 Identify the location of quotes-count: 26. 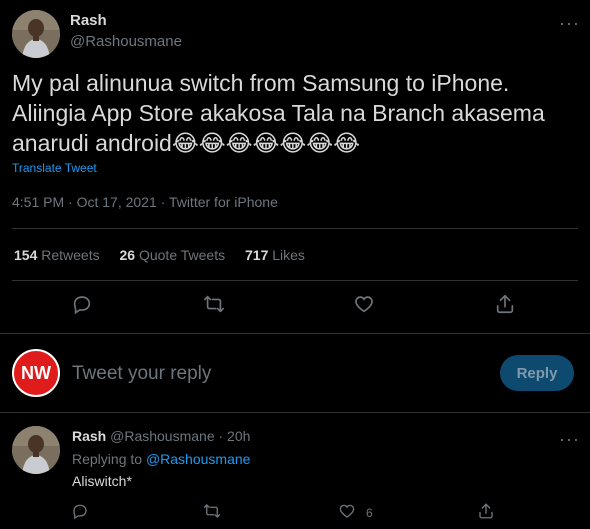
(127, 255).